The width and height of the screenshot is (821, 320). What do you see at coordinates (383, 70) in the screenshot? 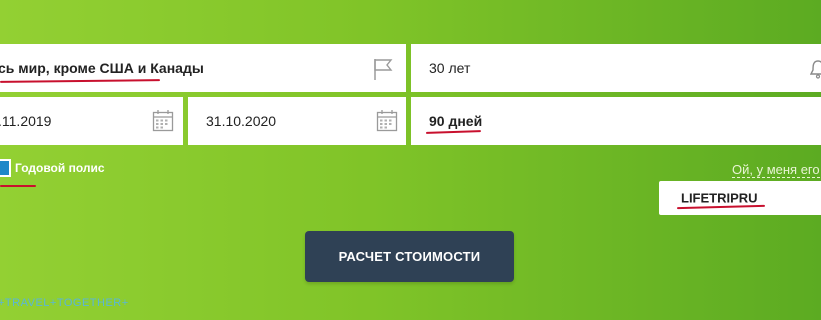
I see `flag-icon` at bounding box center [383, 70].